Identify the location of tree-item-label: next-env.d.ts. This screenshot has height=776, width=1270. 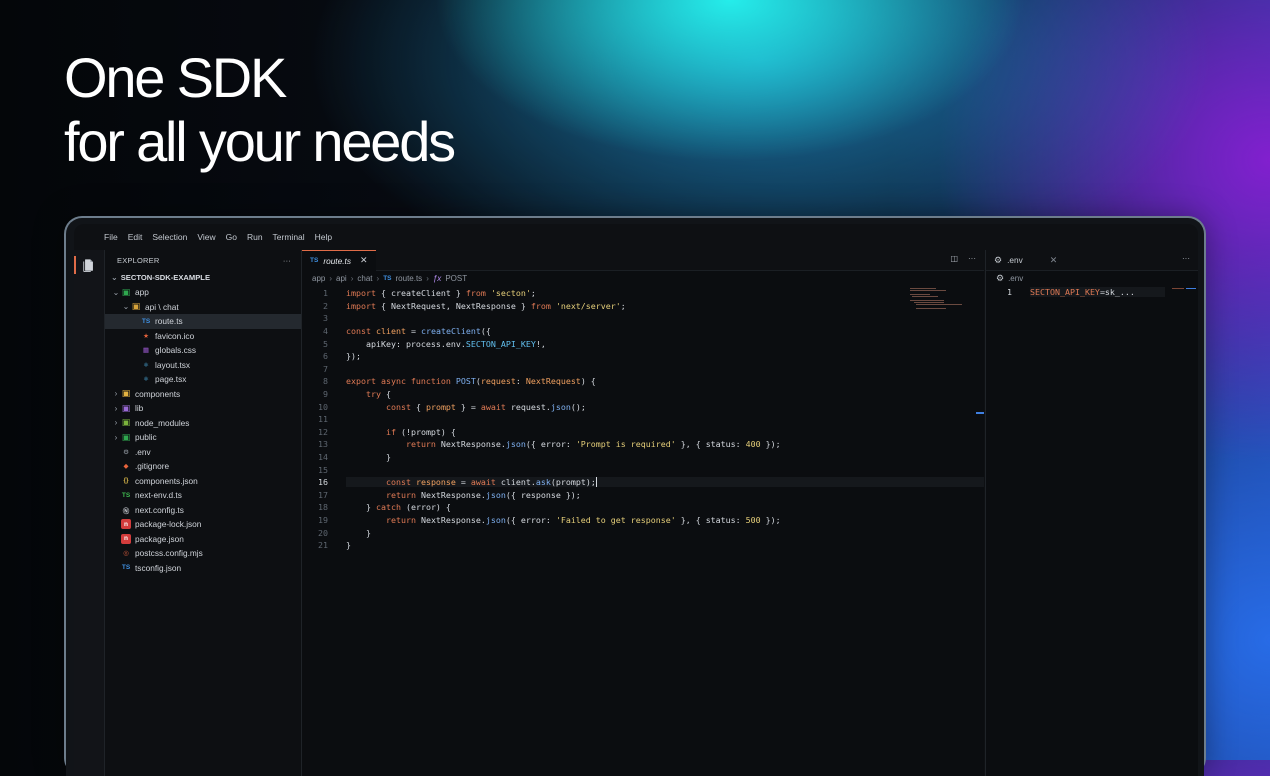
(158, 495).